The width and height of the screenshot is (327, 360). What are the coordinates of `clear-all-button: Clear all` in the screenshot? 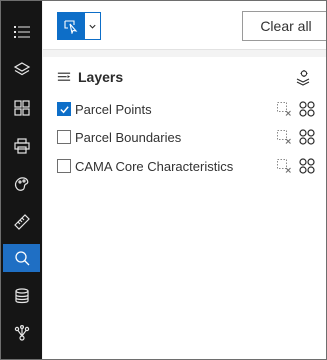 It's located at (284, 26).